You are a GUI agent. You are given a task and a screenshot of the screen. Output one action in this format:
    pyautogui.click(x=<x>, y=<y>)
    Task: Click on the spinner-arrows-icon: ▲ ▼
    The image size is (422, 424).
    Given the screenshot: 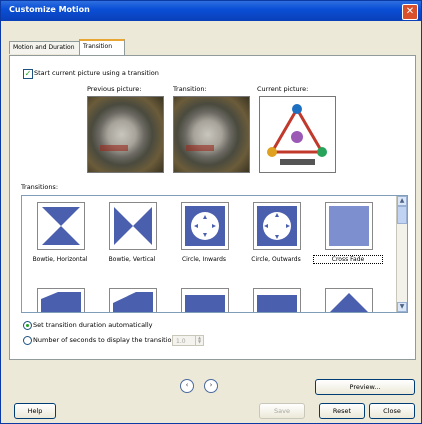 What is the action you would take?
    pyautogui.click(x=199, y=340)
    